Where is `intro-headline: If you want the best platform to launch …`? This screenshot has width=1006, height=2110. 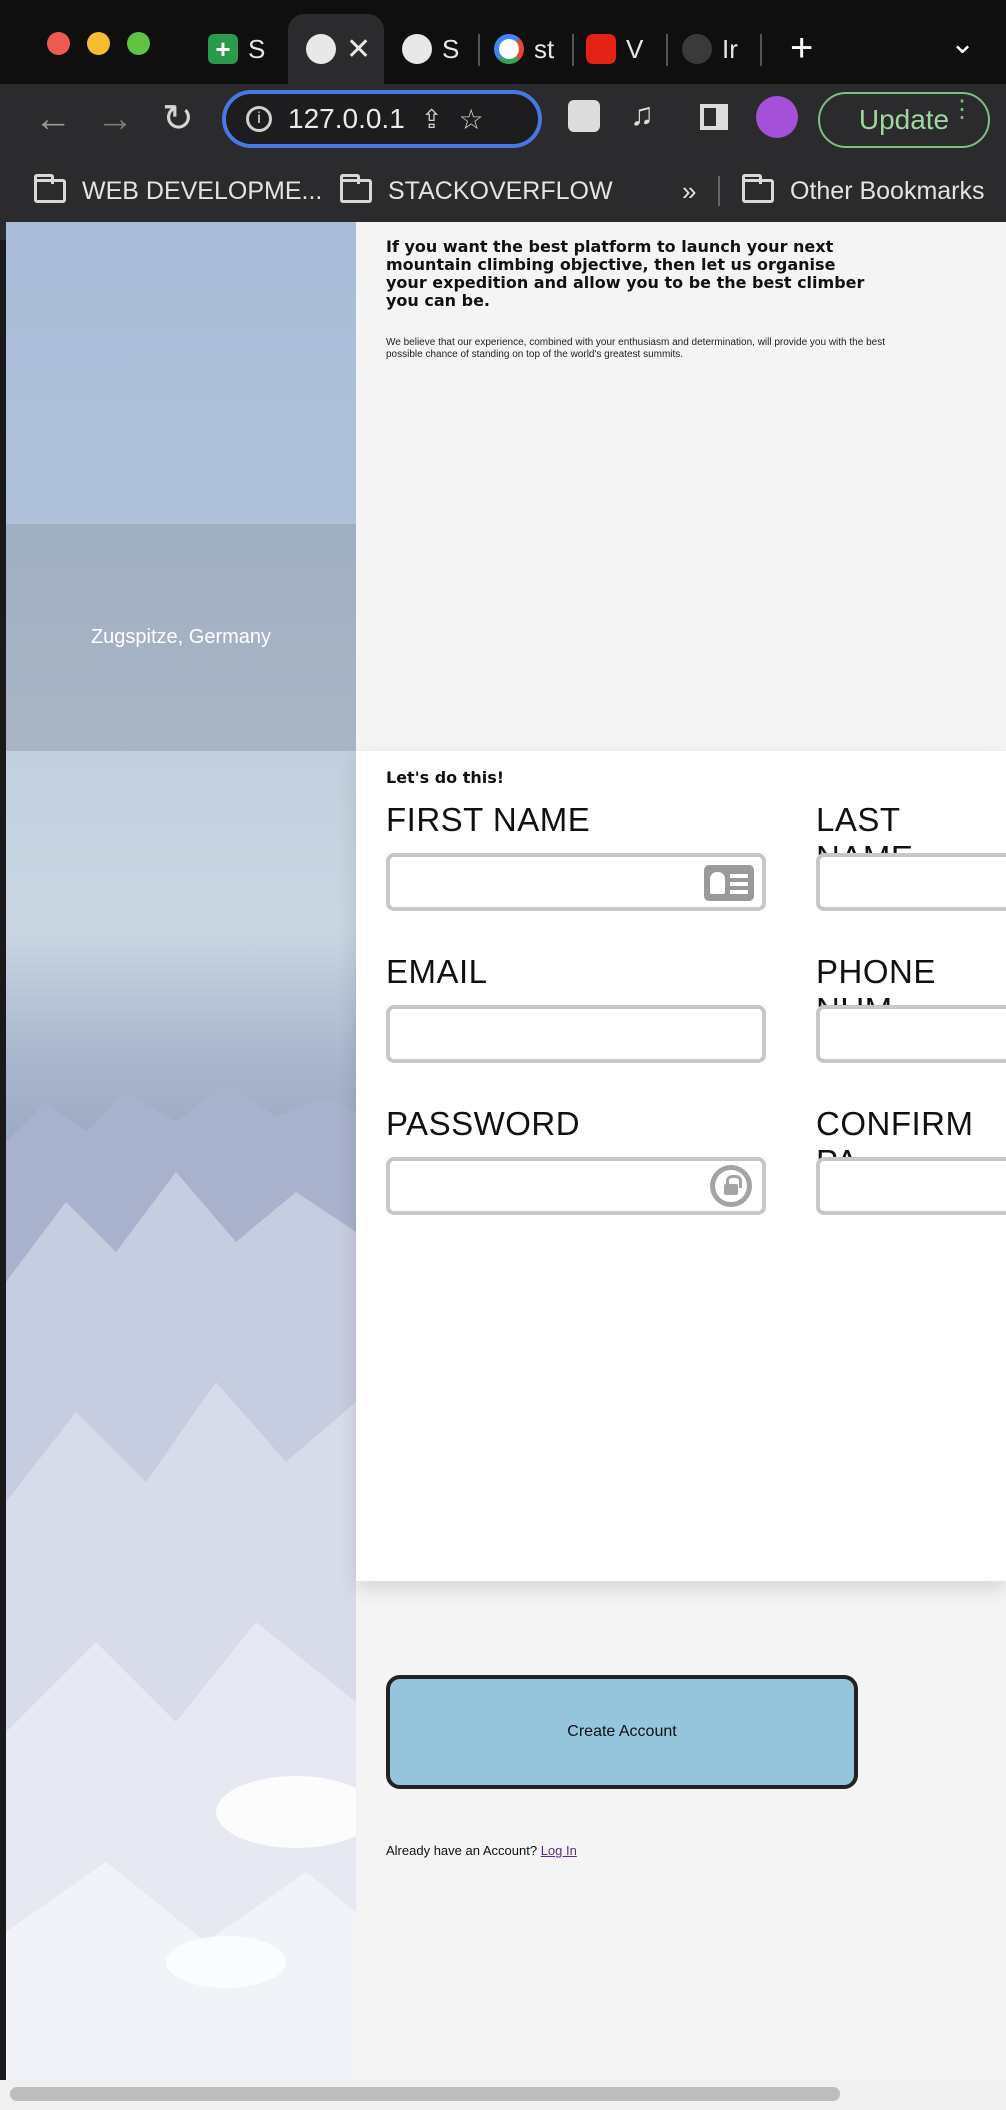
intro-headline: If you want the best platform to launch … is located at coordinates (625, 273).